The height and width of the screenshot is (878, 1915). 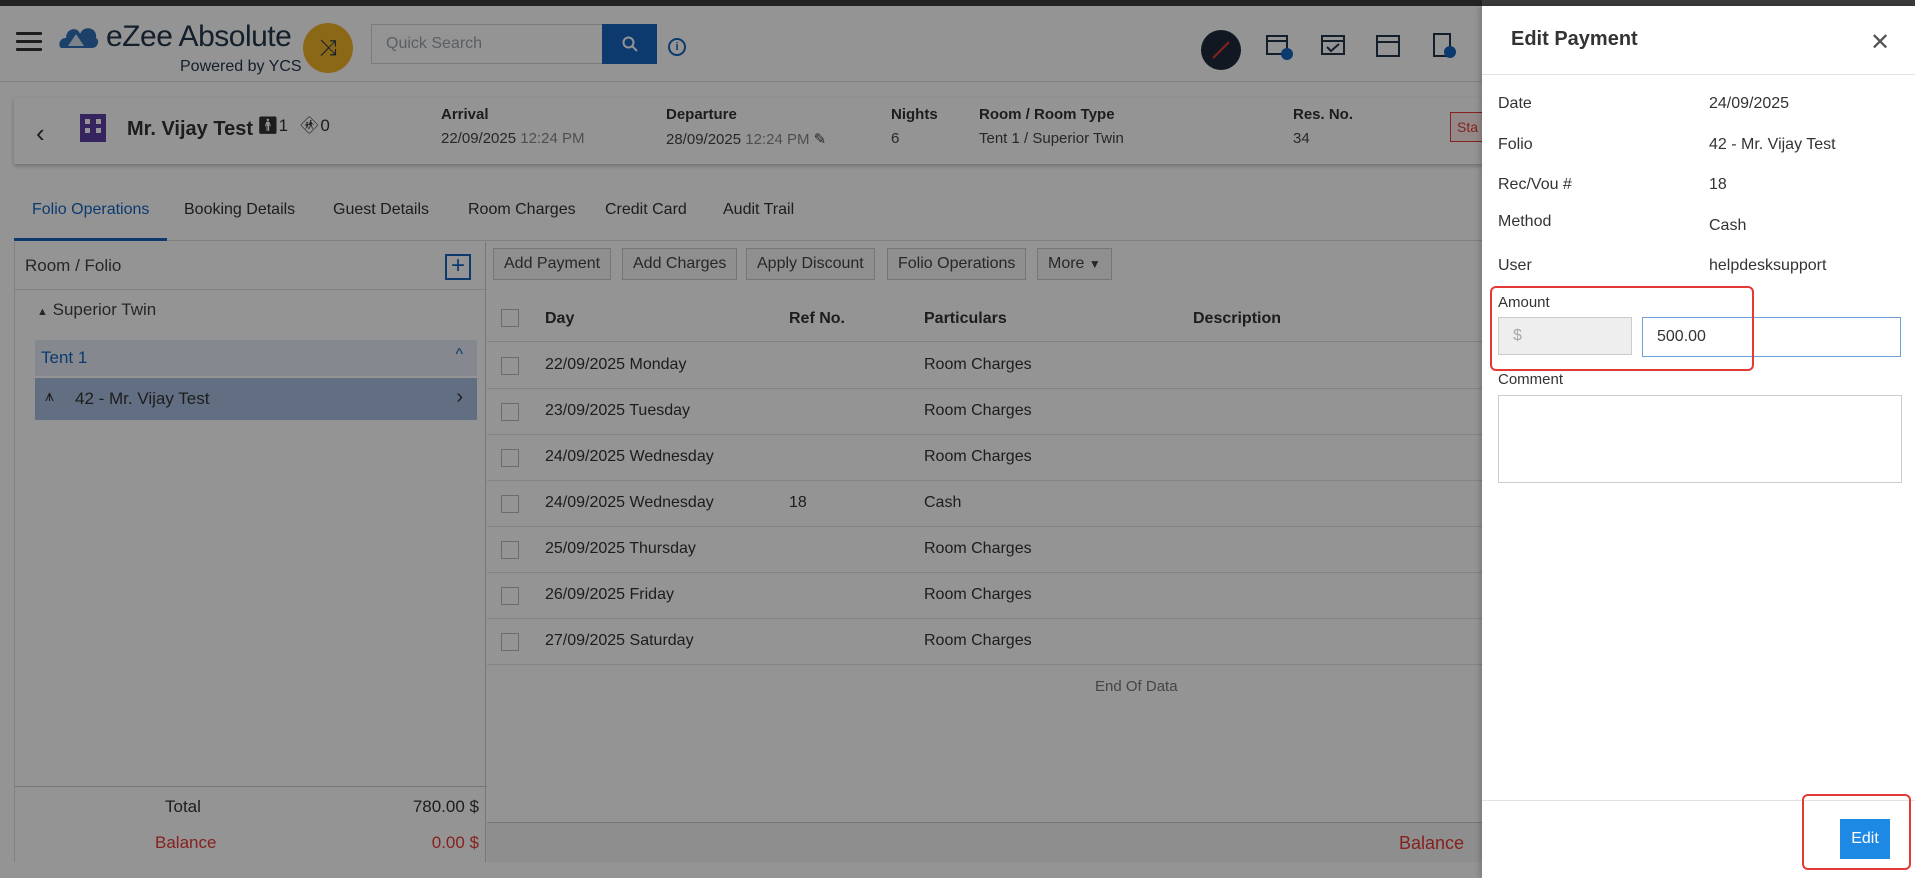 What do you see at coordinates (1768, 265) in the screenshot?
I see `user-value: helpdesksupport` at bounding box center [1768, 265].